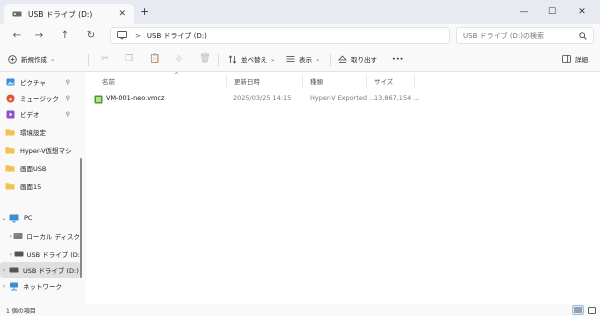 Image resolution: width=600 pixels, height=316 pixels. What do you see at coordinates (303, 59) in the screenshot?
I see `view-button: 表示 ⌄` at bounding box center [303, 59].